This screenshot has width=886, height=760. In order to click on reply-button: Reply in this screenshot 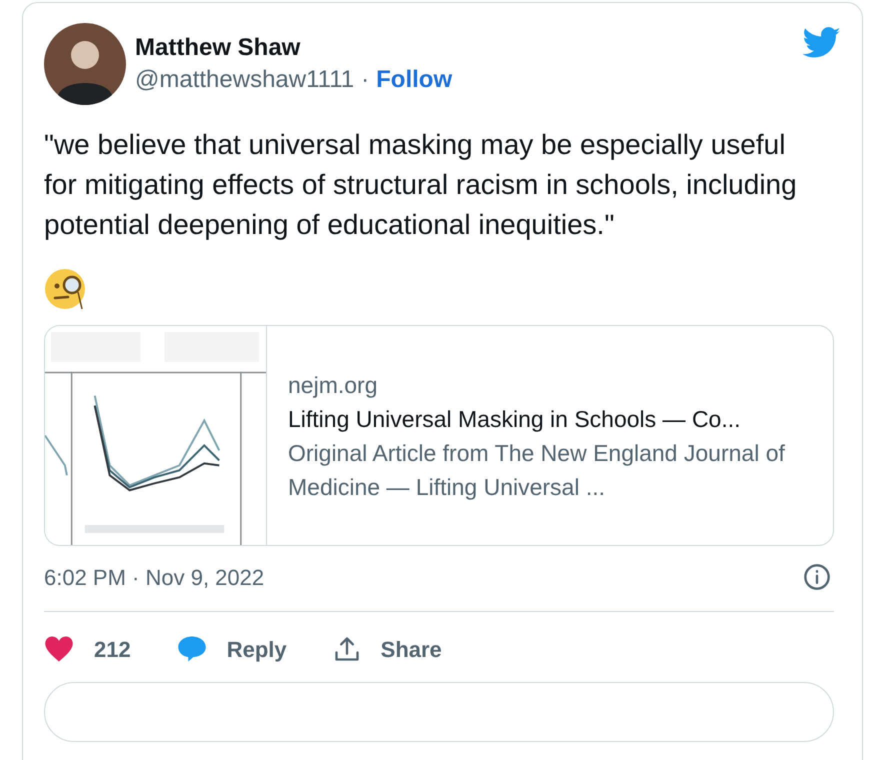, I will do `click(231, 649)`.